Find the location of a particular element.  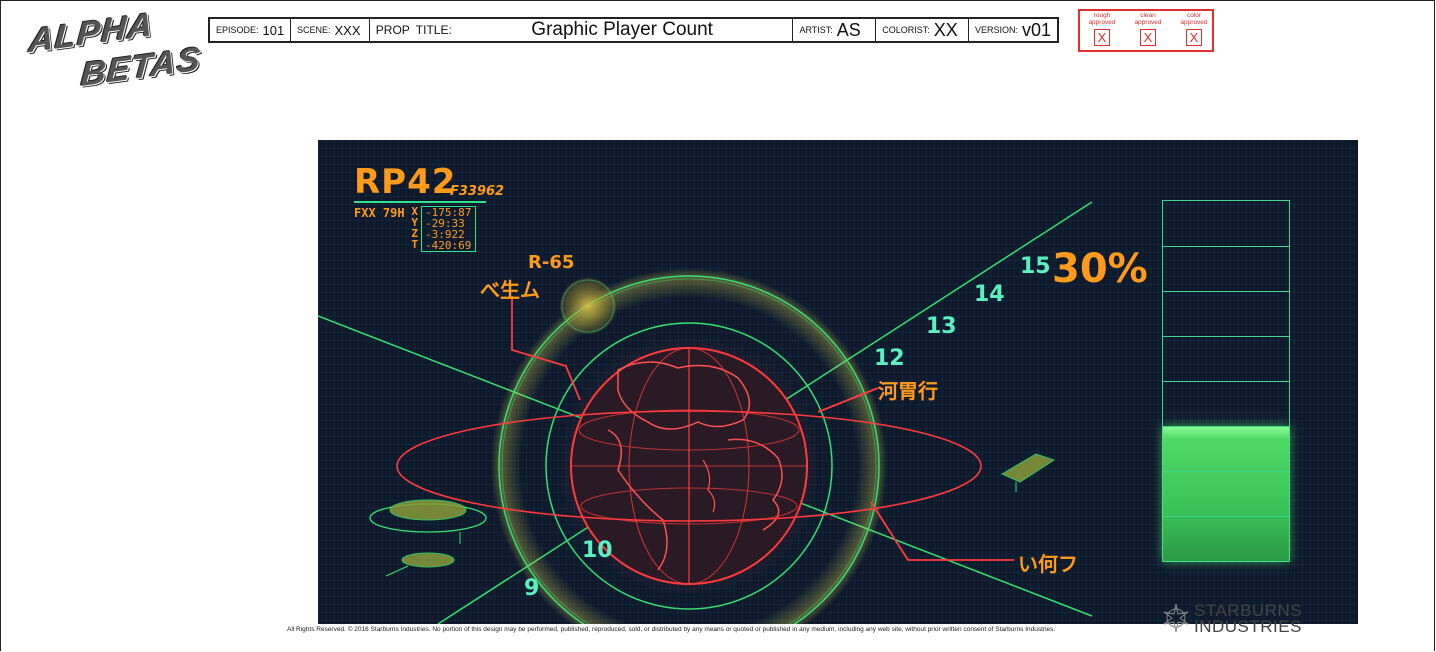

player-count-percent: 30% is located at coordinates (1100, 269).